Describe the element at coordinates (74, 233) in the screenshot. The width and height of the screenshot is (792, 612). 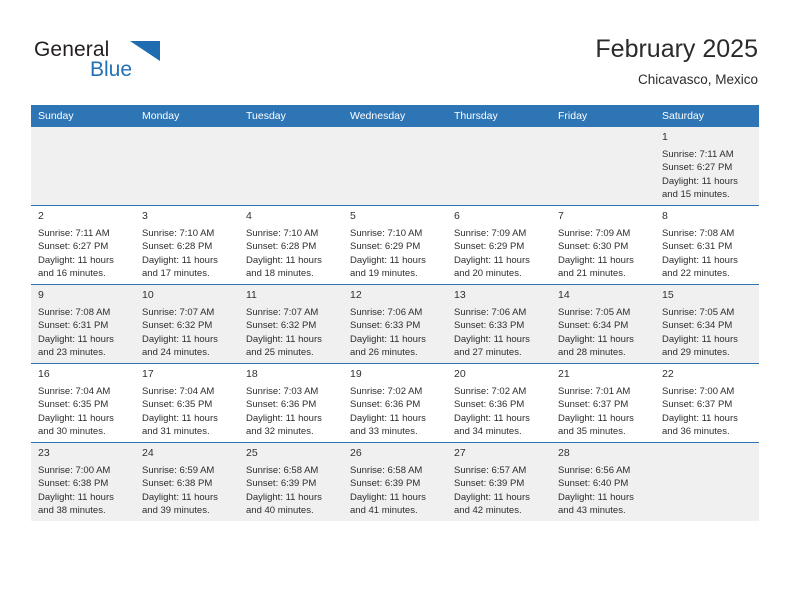
I see `sunrise-text: Sunrise: 7:11 AM` at that location.